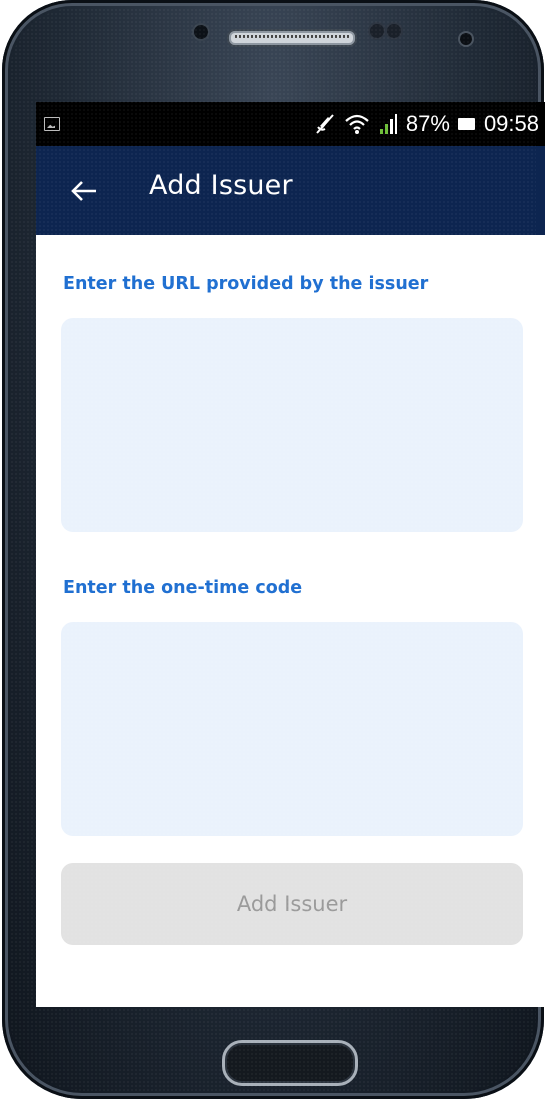  I want to click on gallery-notification-icon, so click(52, 124).